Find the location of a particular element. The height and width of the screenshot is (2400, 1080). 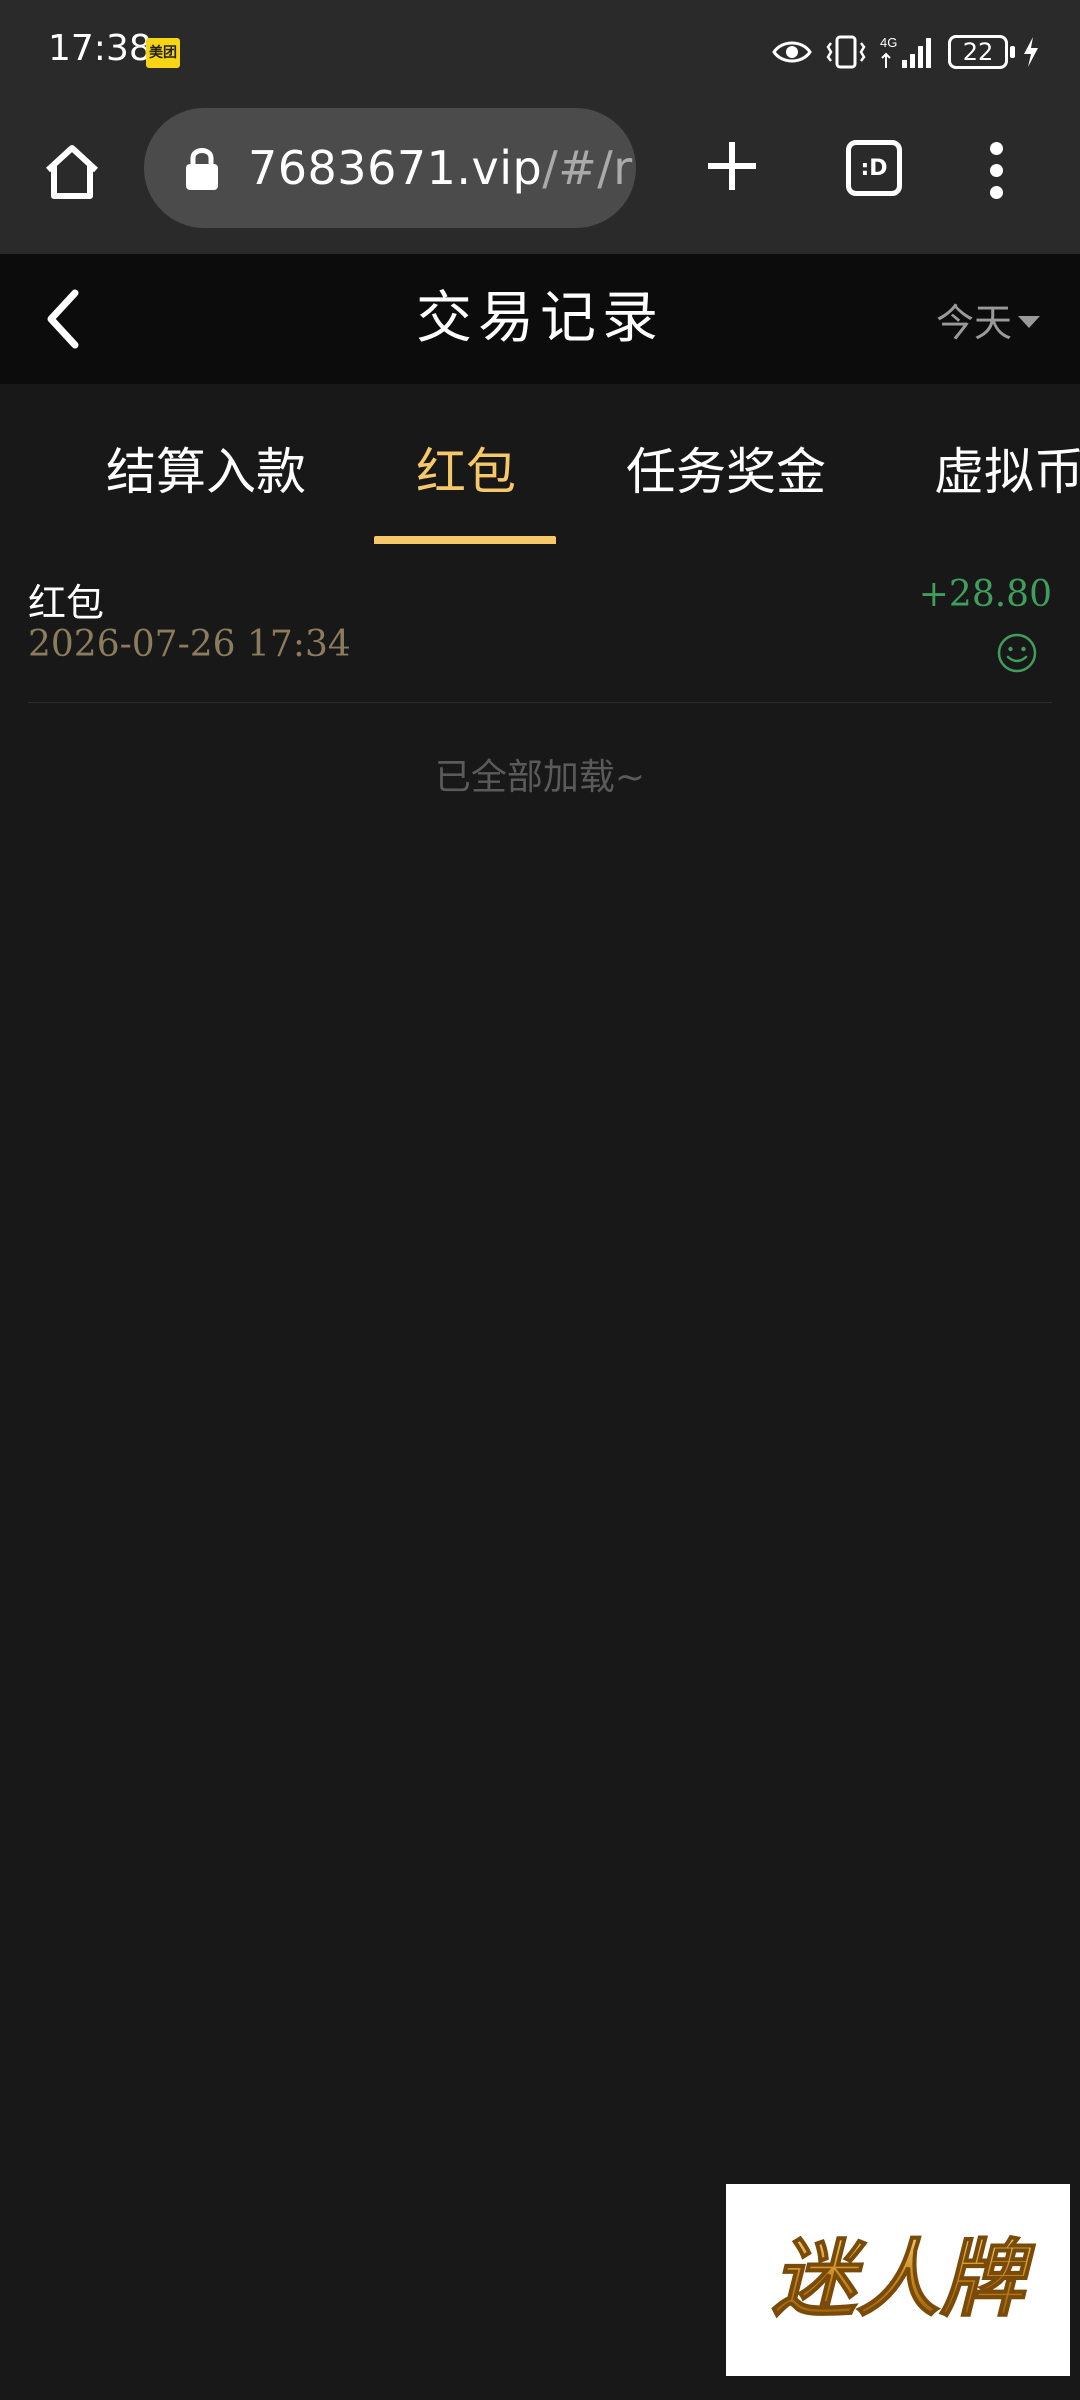

url-text: 7683671.vip/#/r is located at coordinates (440, 168).